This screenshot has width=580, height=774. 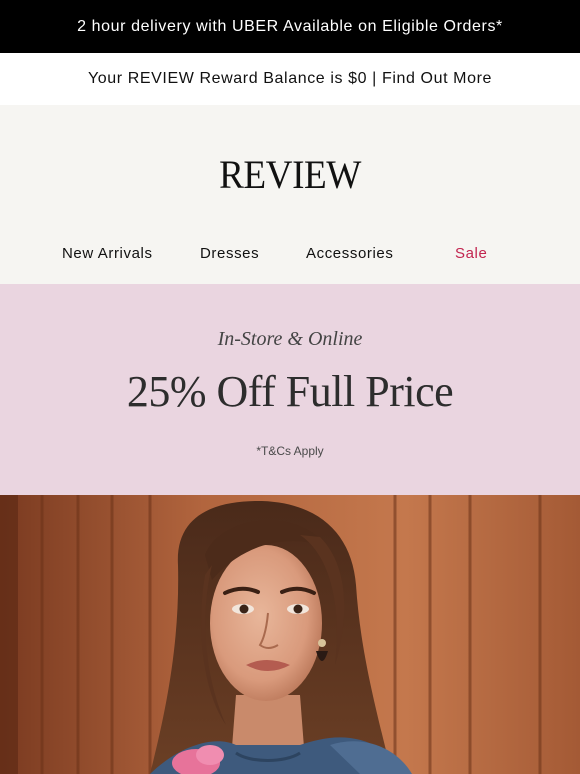 I want to click on nav-dresses: Dresses, so click(x=229, y=253).